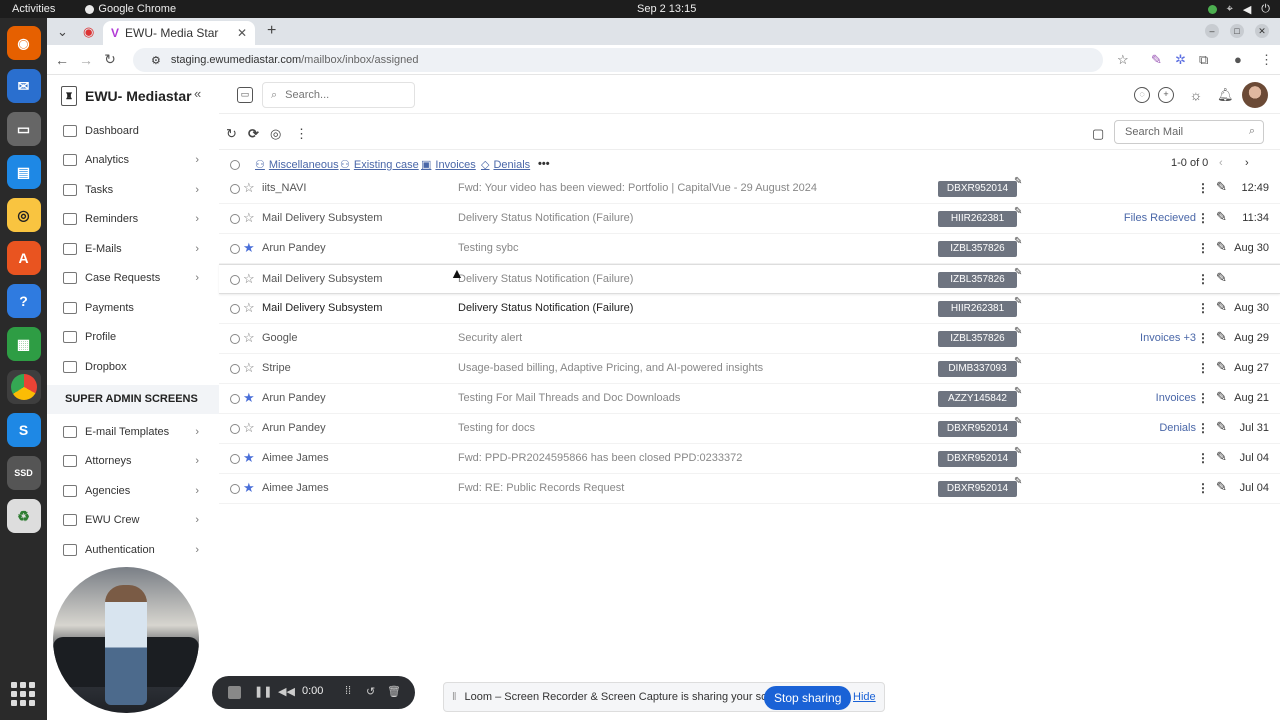 The width and height of the screenshot is (1280, 720). Describe the element at coordinates (297, 165) in the screenshot. I see `filter-miscellaneous: ⚇ Miscellaneous` at that location.